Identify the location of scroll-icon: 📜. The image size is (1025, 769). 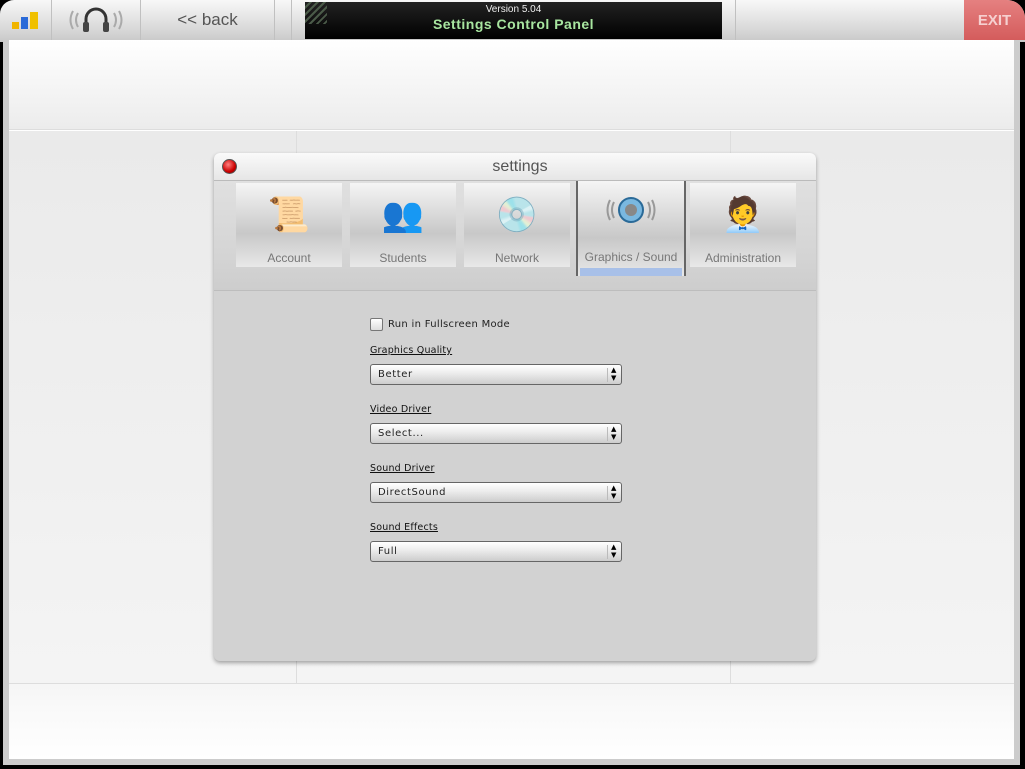
(289, 215).